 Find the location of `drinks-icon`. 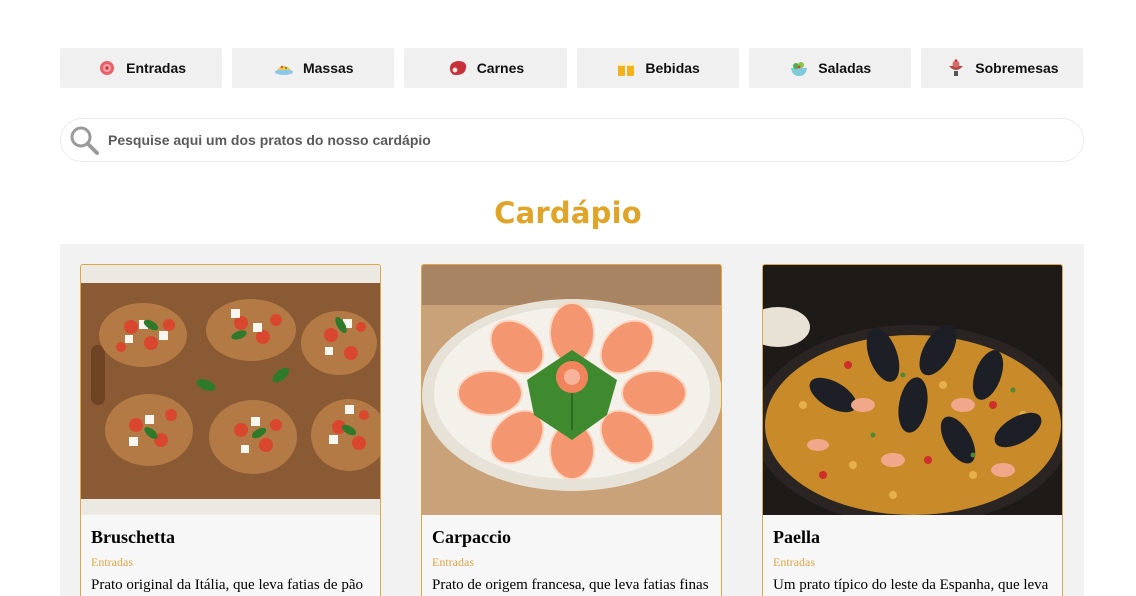

drinks-icon is located at coordinates (626, 68).